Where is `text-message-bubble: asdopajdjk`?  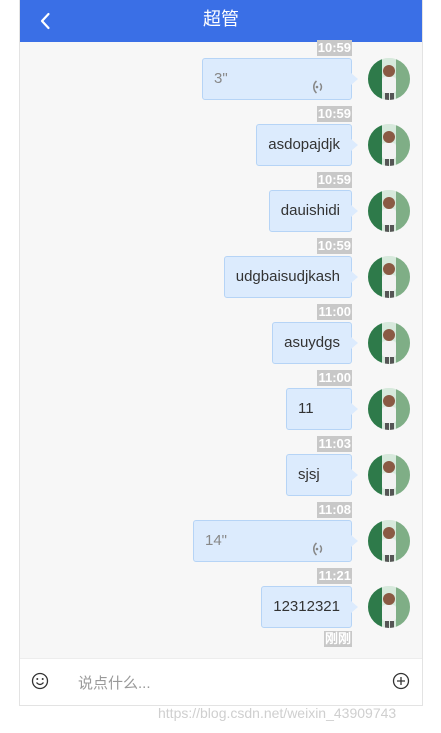 text-message-bubble: asdopajdjk is located at coordinates (307, 145).